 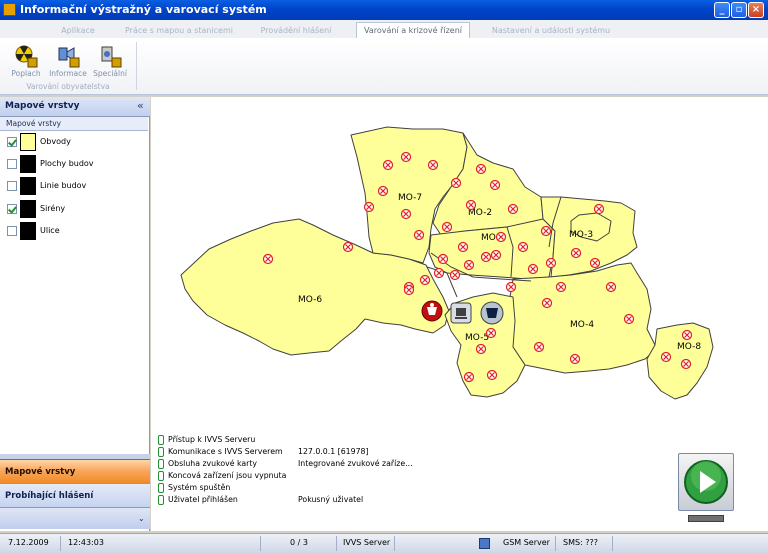 I want to click on tab-prace-s-mapou: Práce s mapou a stanicemi, so click(x=179, y=30).